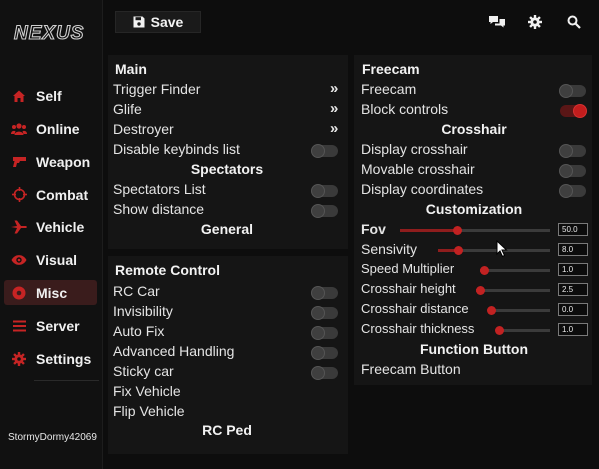  What do you see at coordinates (227, 430) in the screenshot?
I see `section-title-rc-ped: RC Ped` at bounding box center [227, 430].